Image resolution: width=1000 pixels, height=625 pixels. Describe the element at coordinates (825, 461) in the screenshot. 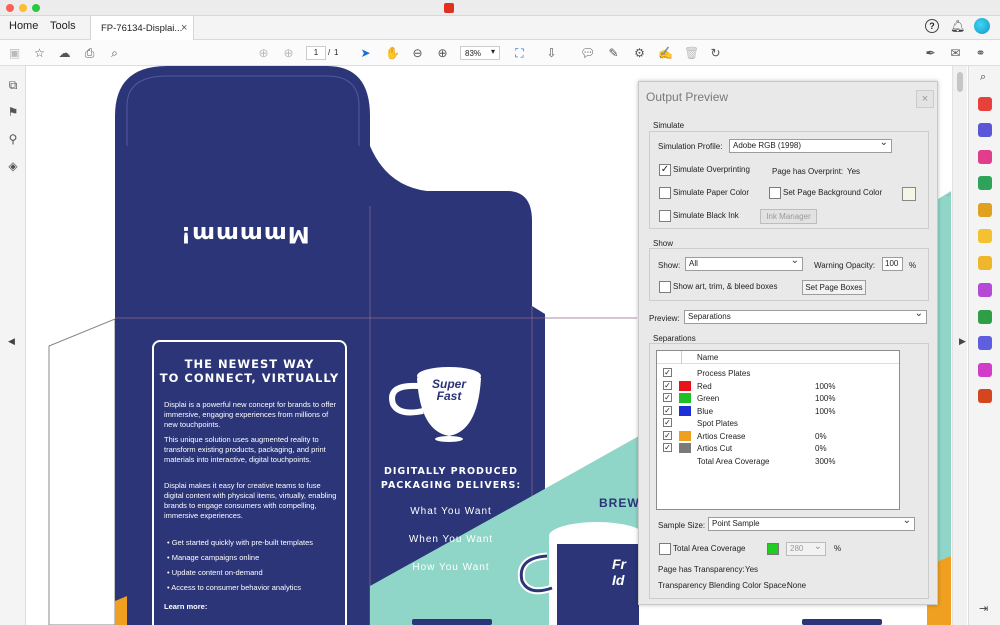

I see `plate-coverage: 300%` at that location.